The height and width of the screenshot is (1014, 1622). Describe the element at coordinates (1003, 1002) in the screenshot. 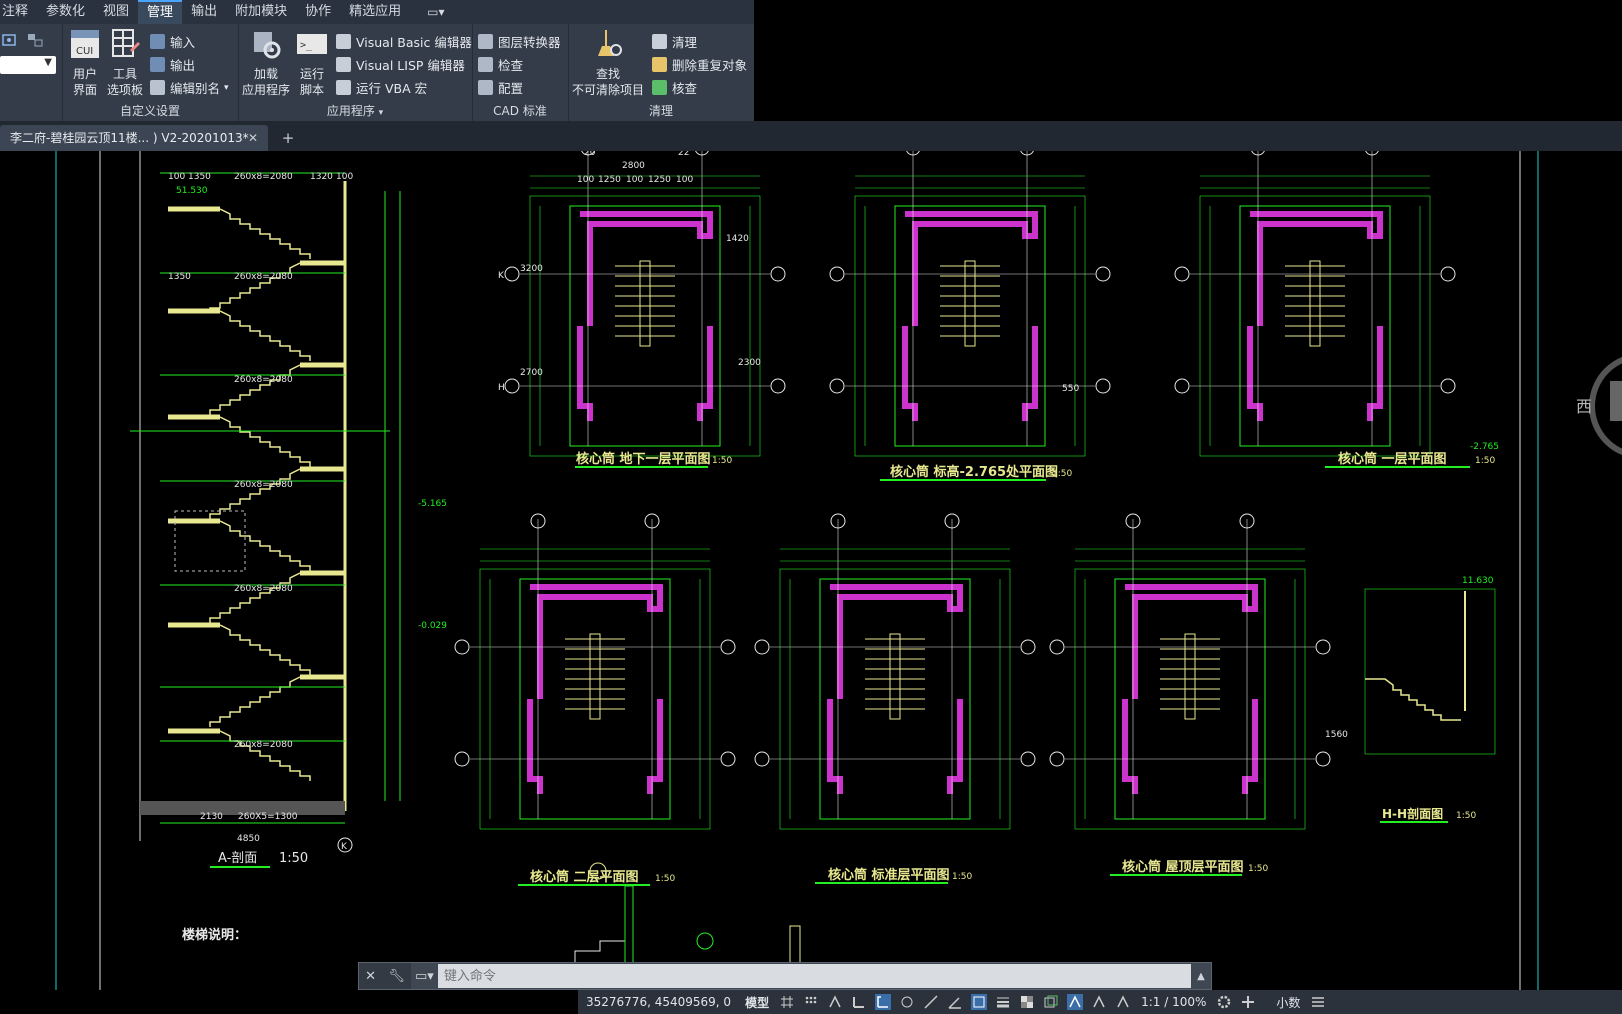

I see `lineweight-icon` at that location.